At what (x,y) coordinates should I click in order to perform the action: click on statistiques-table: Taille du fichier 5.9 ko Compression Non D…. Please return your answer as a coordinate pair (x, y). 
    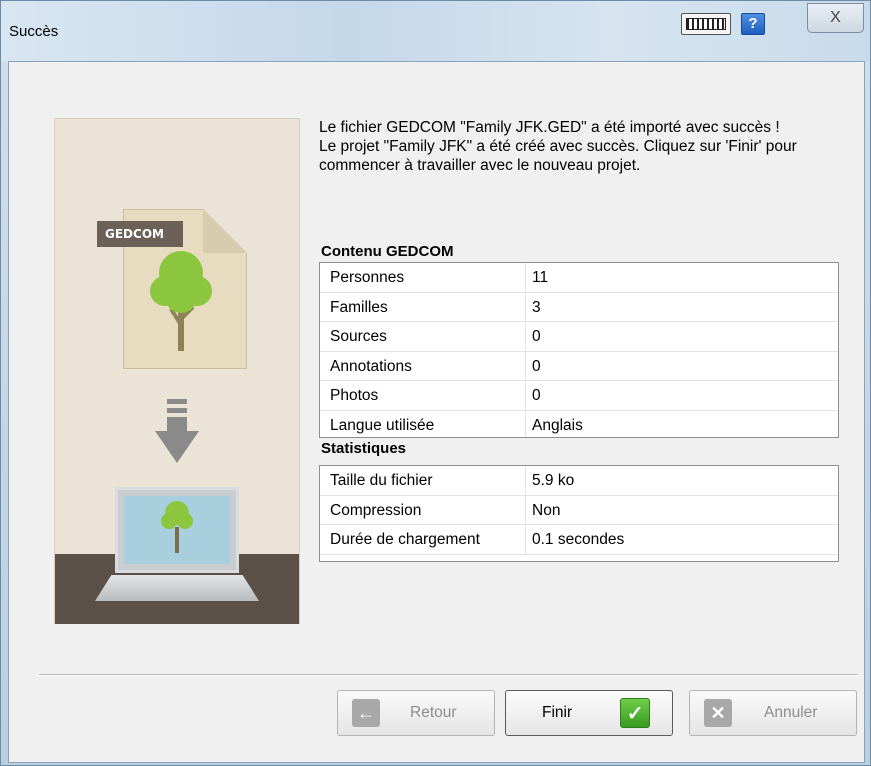
    Looking at the image, I should click on (579, 513).